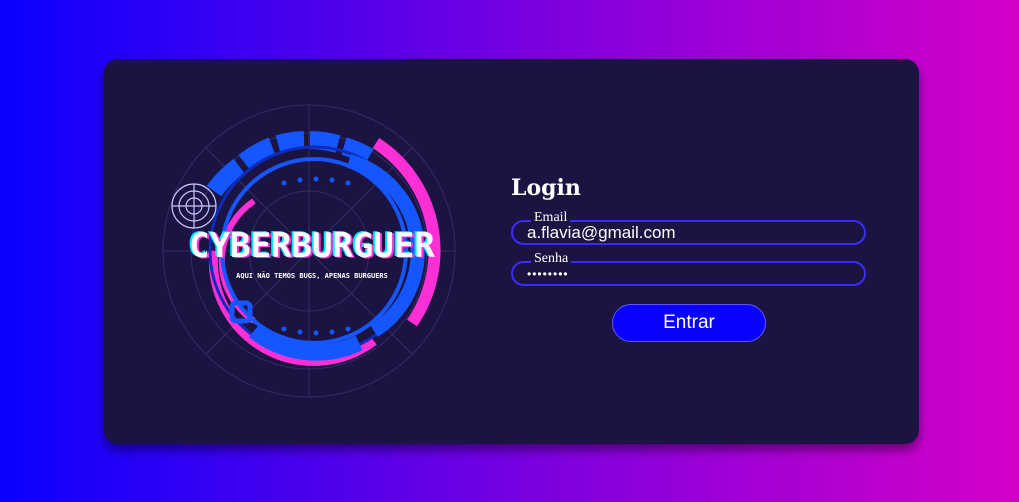 The height and width of the screenshot is (502, 1019). Describe the element at coordinates (312, 275) in the screenshot. I see `logo-tagline: AQUI NÃO TEMOS BUGS, APENAS BURGUERS` at that location.